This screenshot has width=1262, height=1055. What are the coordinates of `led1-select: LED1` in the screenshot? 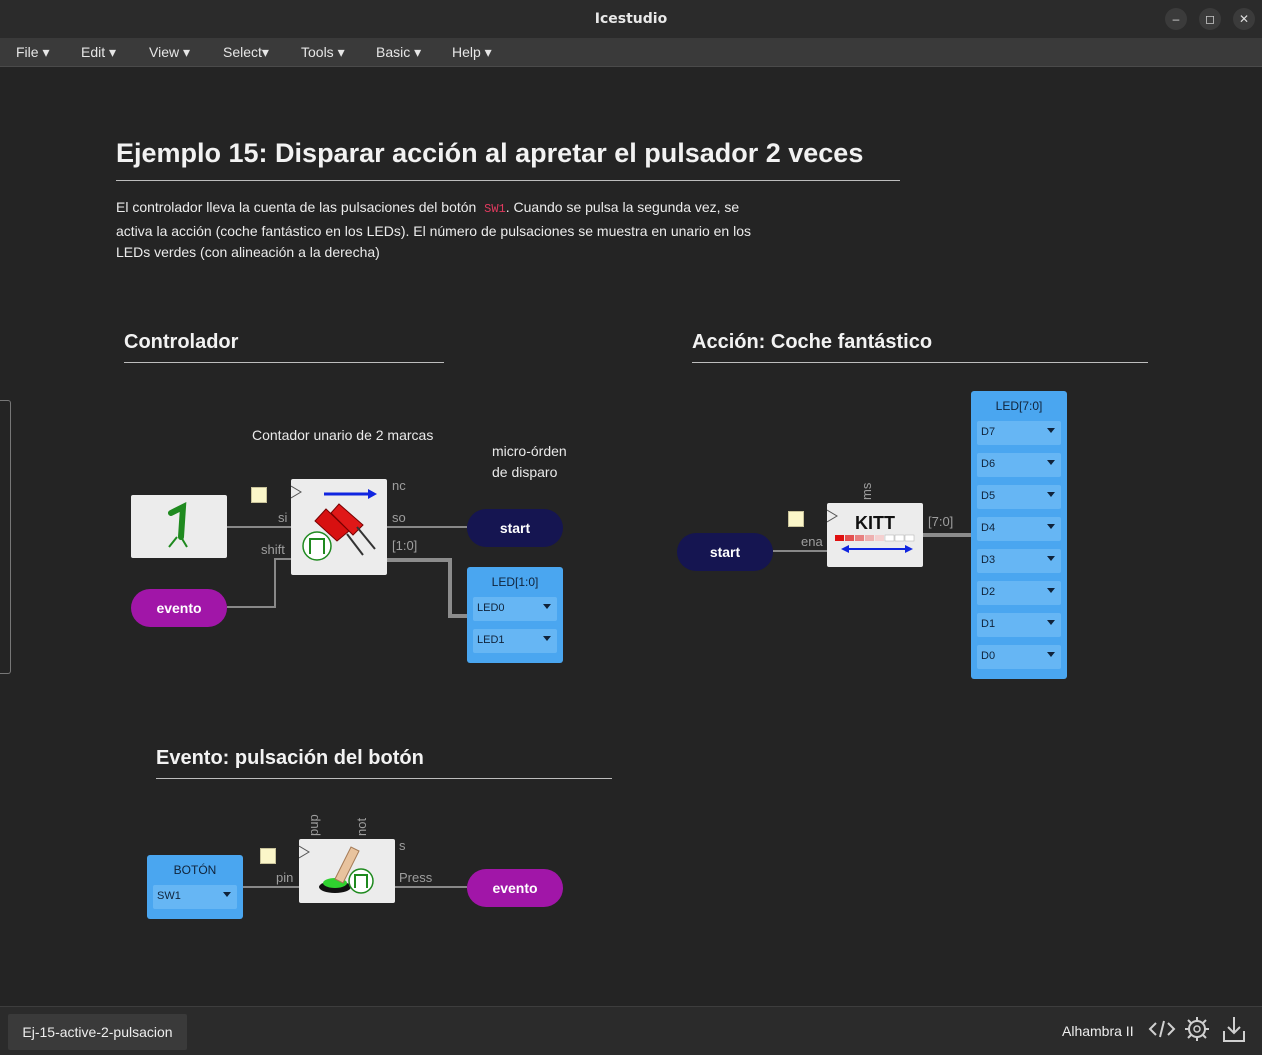 It's located at (515, 641).